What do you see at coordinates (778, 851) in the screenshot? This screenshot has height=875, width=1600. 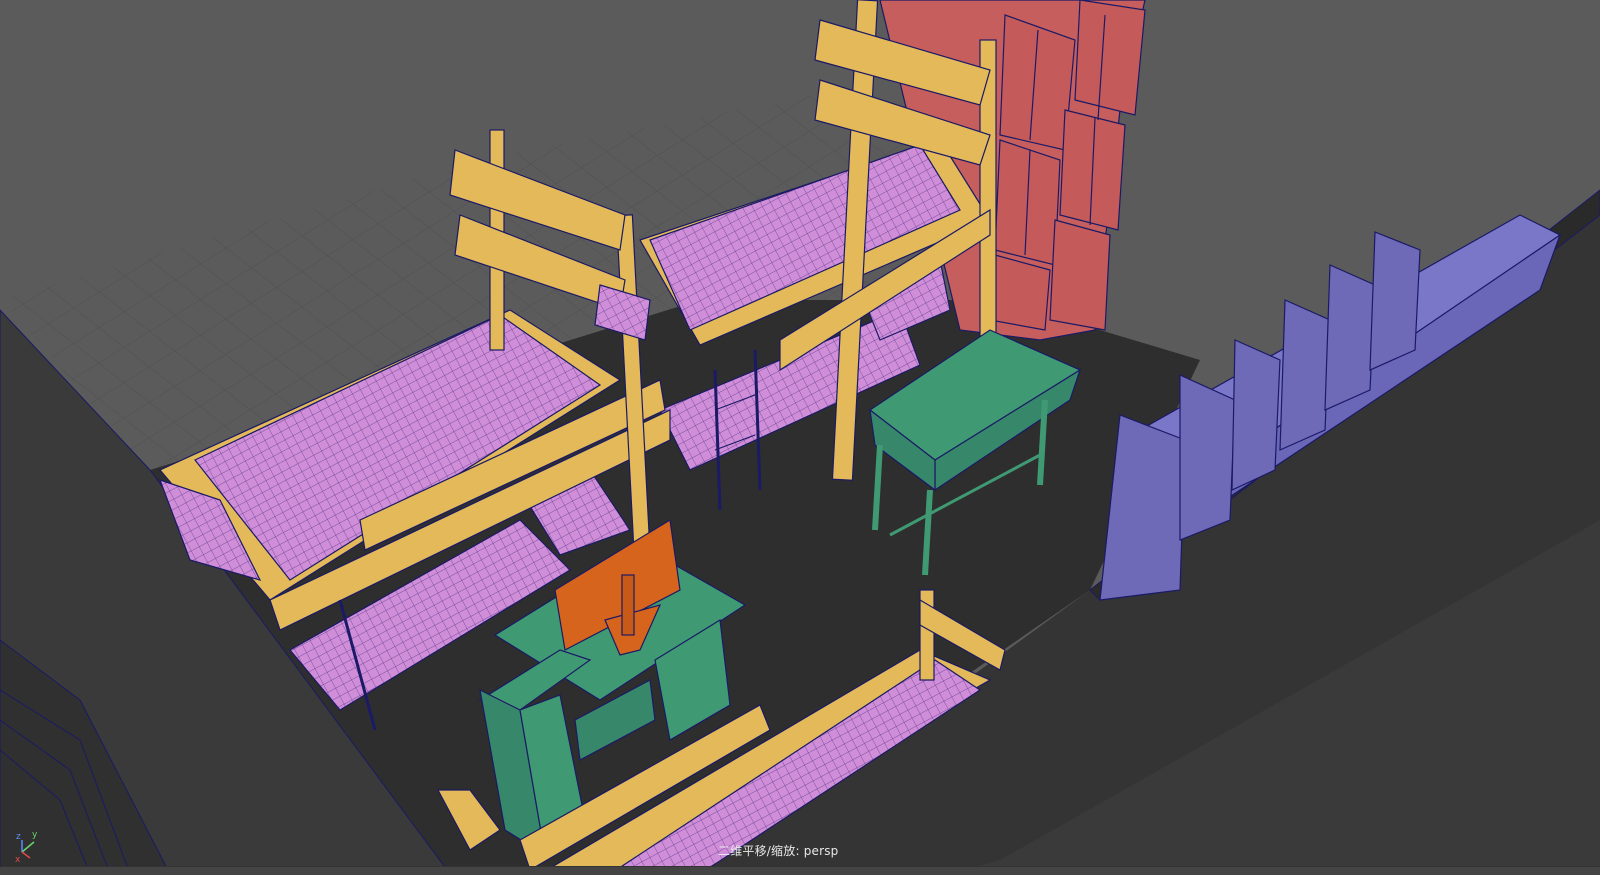 I see `camera-name-label: 二维平移/缩放: persp` at bounding box center [778, 851].